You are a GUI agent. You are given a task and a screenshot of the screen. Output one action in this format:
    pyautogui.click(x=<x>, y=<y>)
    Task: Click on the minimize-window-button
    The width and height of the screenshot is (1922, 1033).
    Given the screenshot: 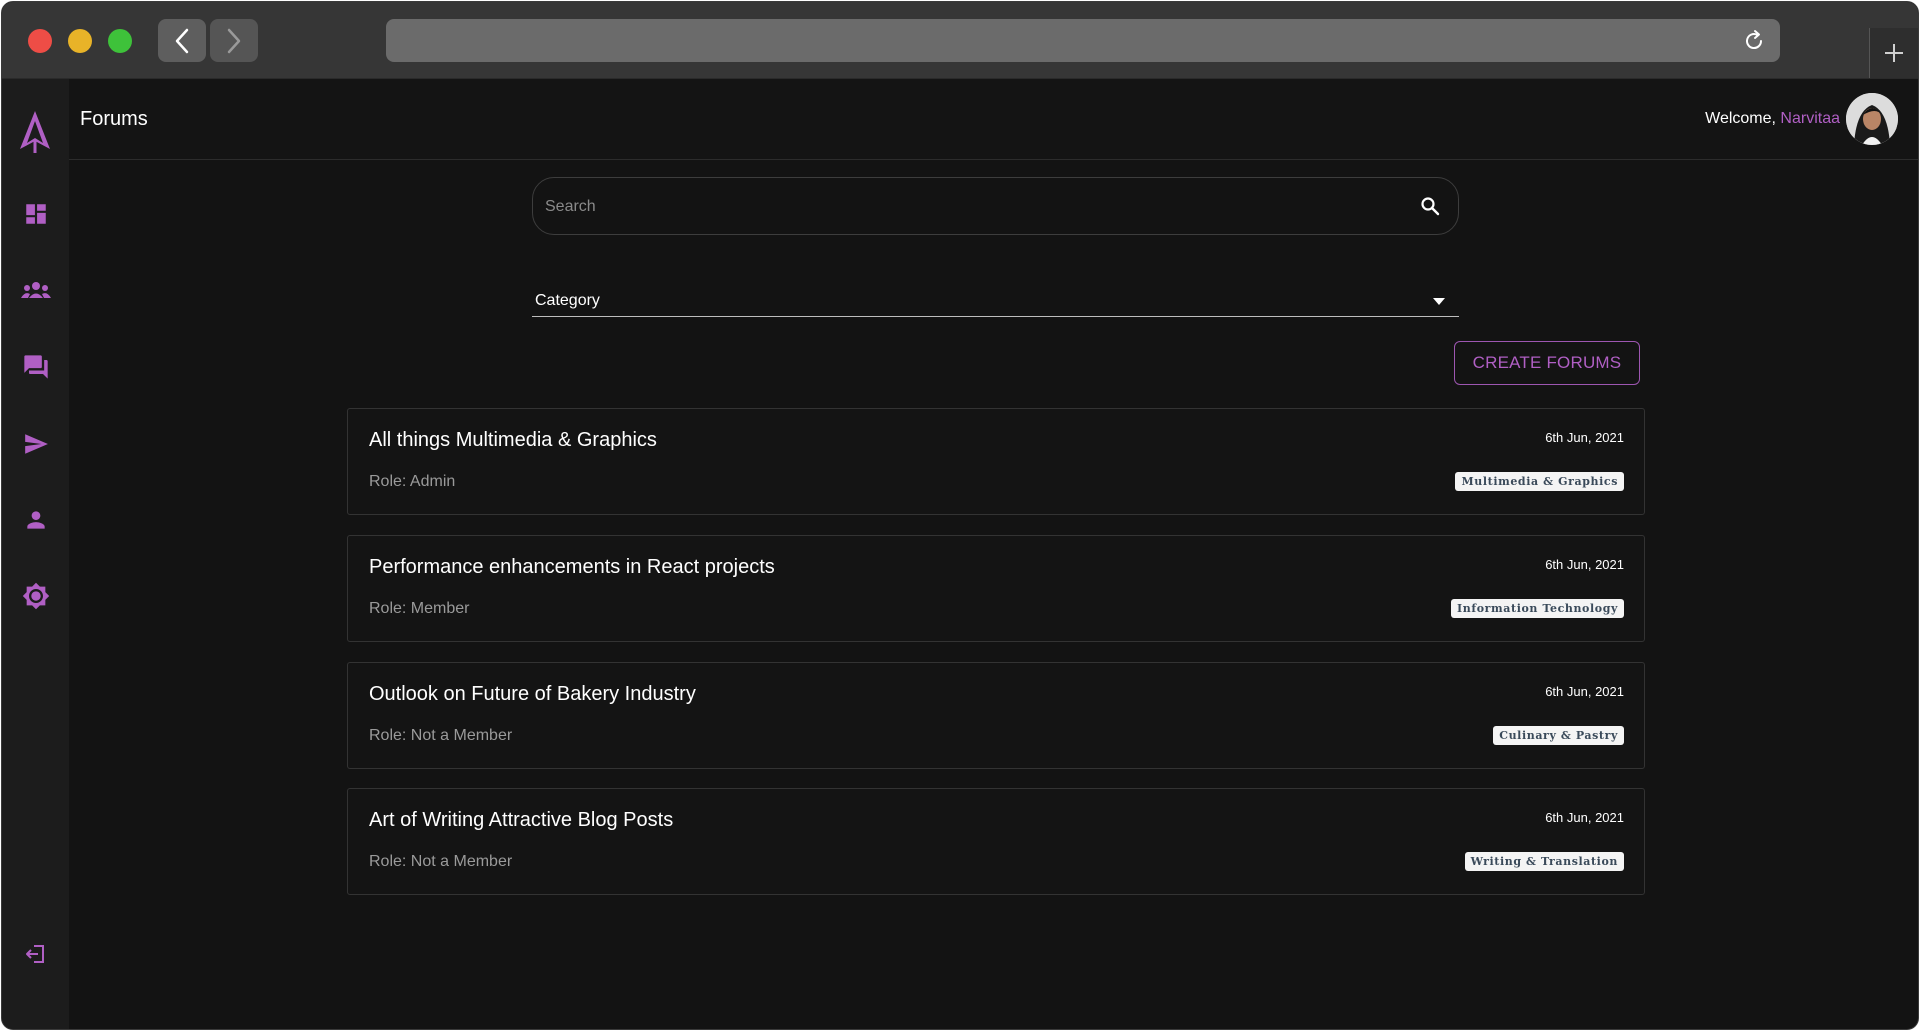 What is the action you would take?
    pyautogui.click(x=80, y=41)
    